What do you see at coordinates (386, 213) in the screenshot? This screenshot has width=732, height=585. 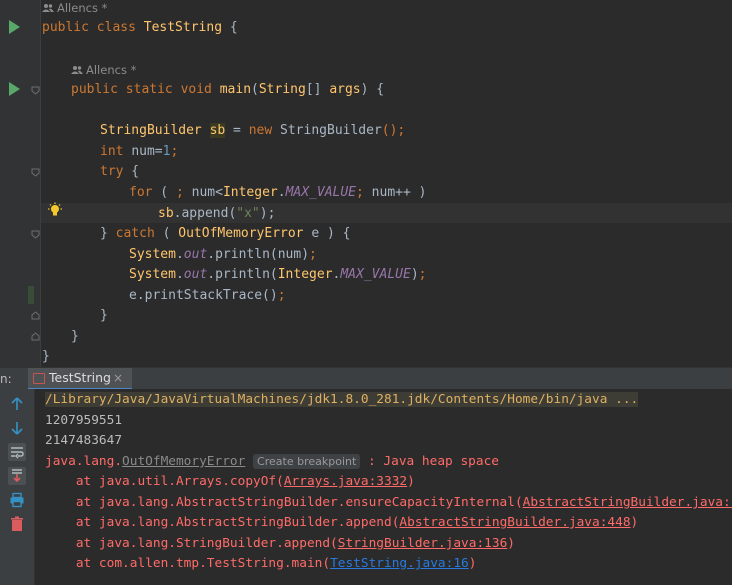 I see `current-line-highlight` at bounding box center [386, 213].